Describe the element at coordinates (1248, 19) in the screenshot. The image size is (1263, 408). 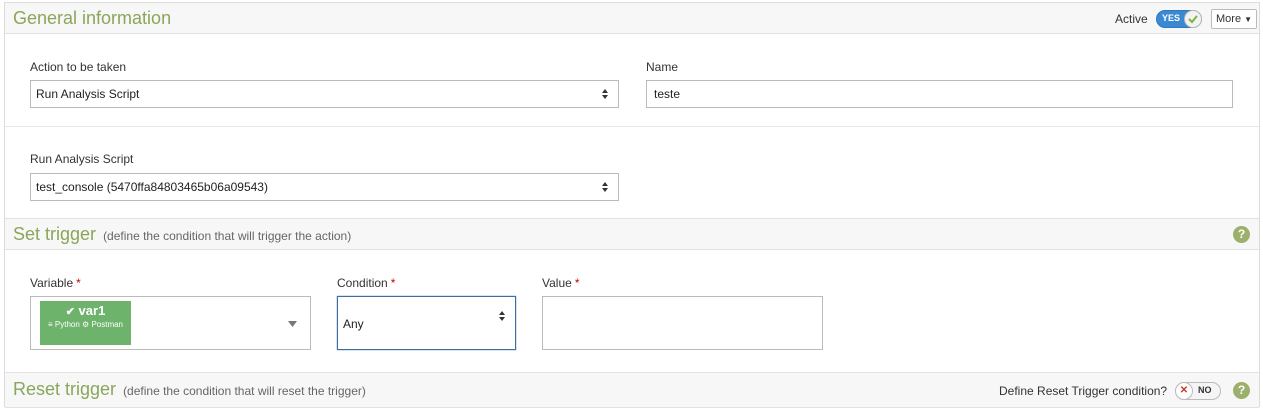
I see `caret-down-icon: ▼` at that location.